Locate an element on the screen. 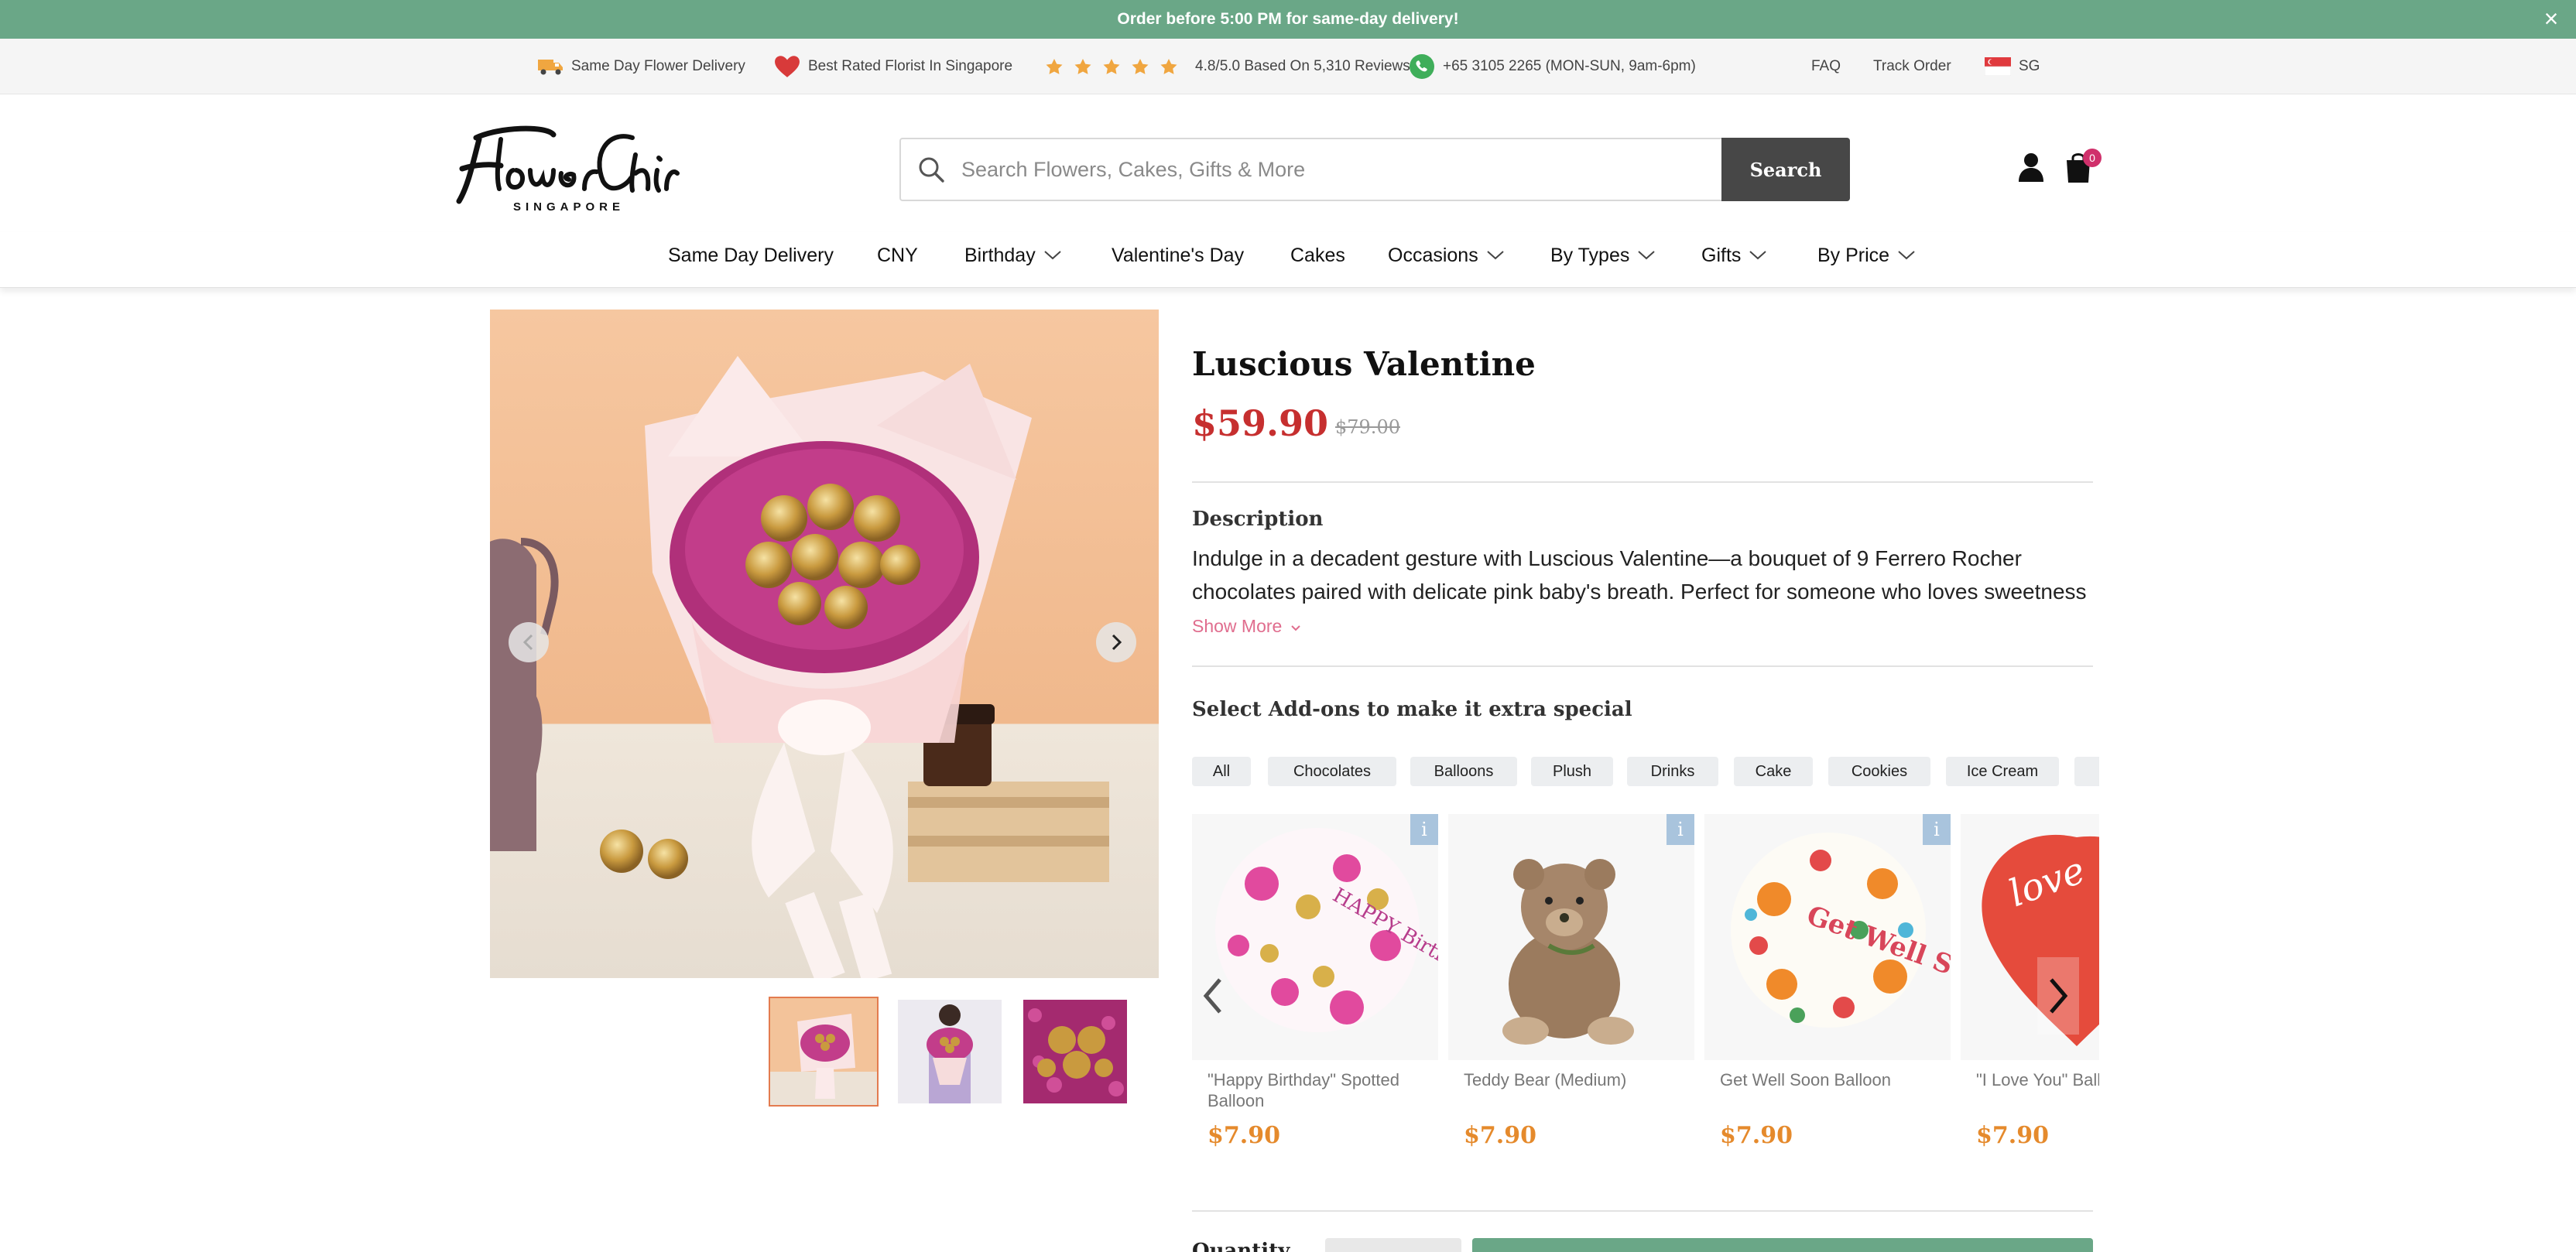 This screenshot has height=1252, width=2576. faq-link: FAQ is located at coordinates (1826, 66).